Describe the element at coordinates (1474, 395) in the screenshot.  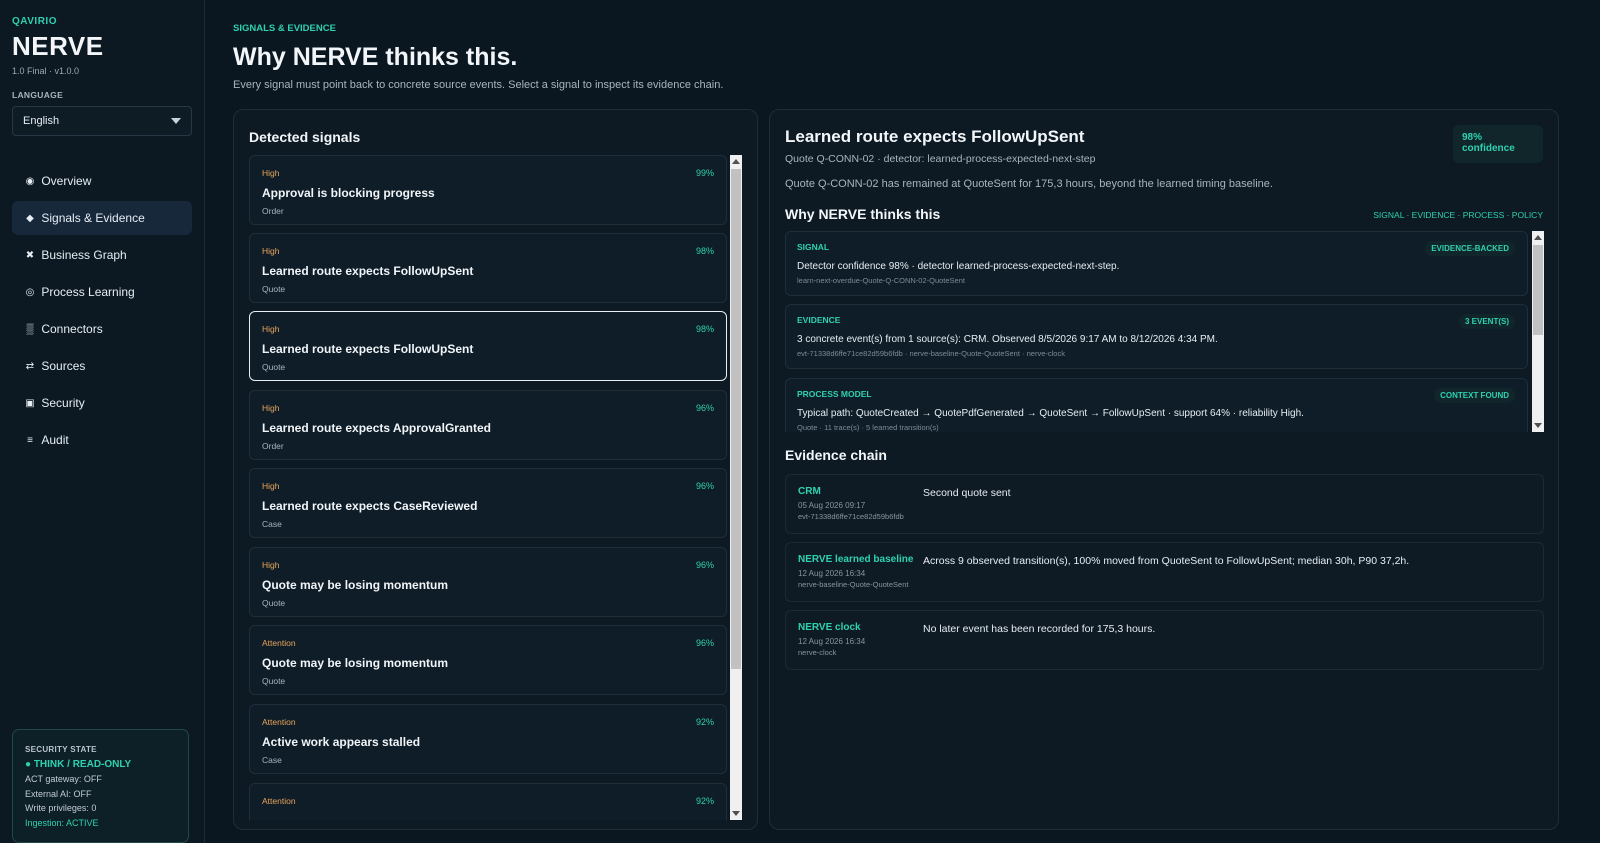
I see `why-card-badge: CONTEXT FOUND` at that location.